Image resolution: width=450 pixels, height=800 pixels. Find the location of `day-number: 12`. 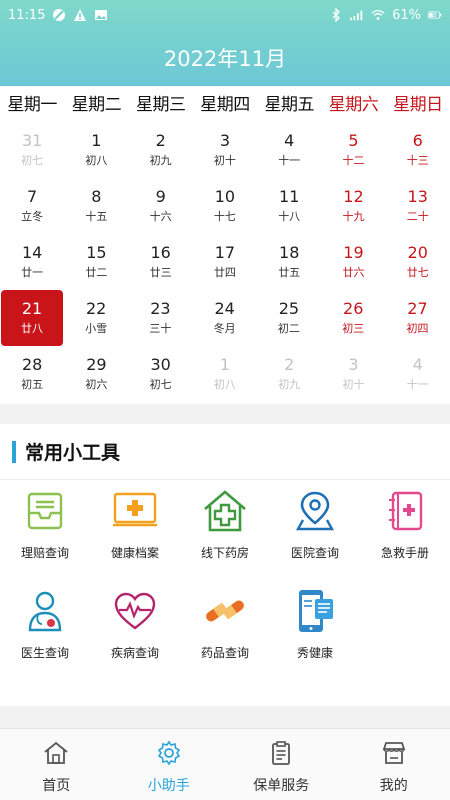

day-number: 12 is located at coordinates (353, 196).